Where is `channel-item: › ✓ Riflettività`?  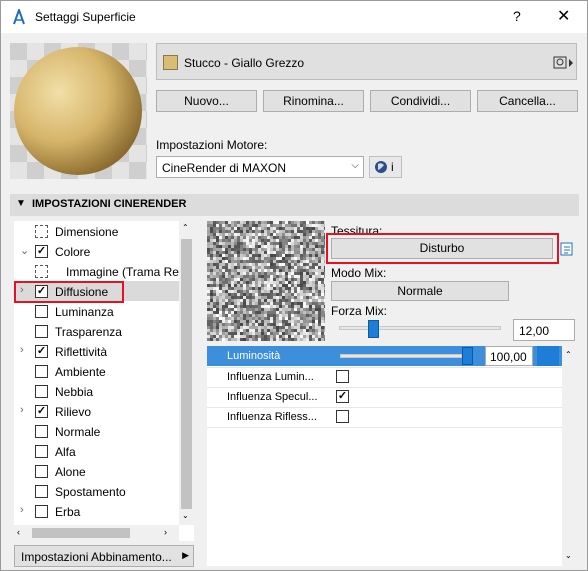
channel-item: › ✓ Riflettività is located at coordinates (96, 351).